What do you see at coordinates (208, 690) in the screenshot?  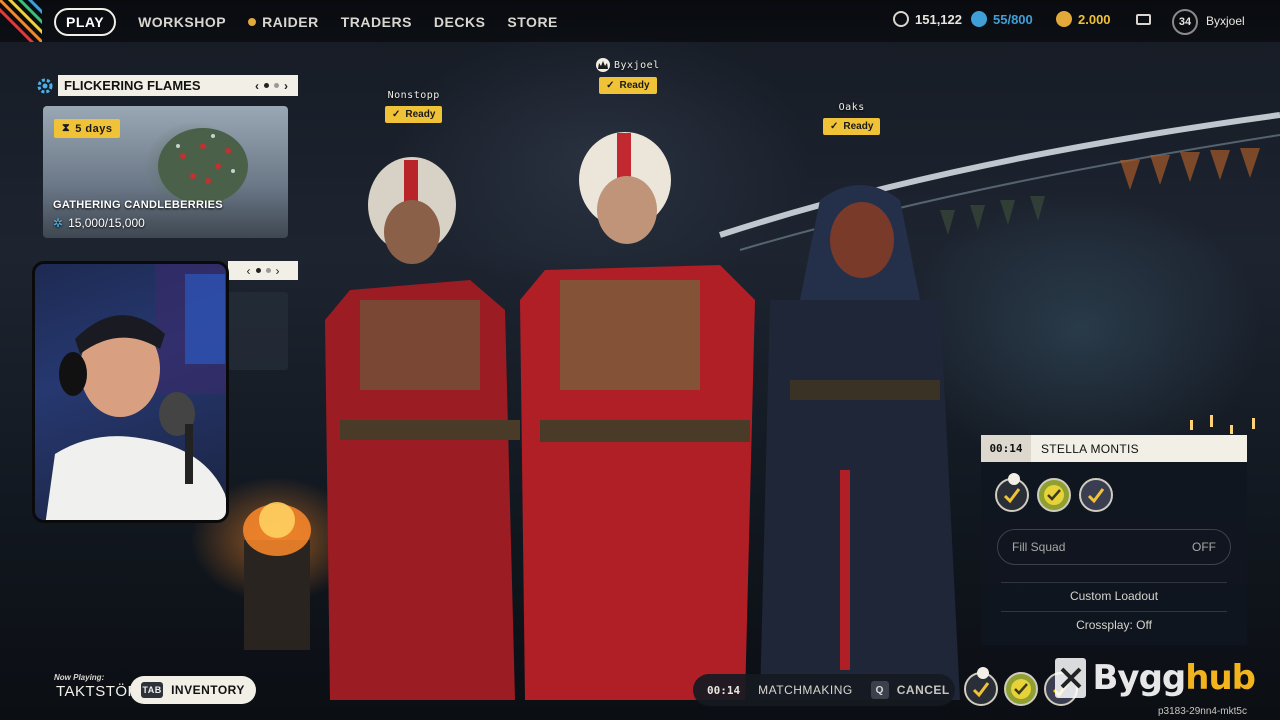 I see `inventory-label: INVENTORY` at bounding box center [208, 690].